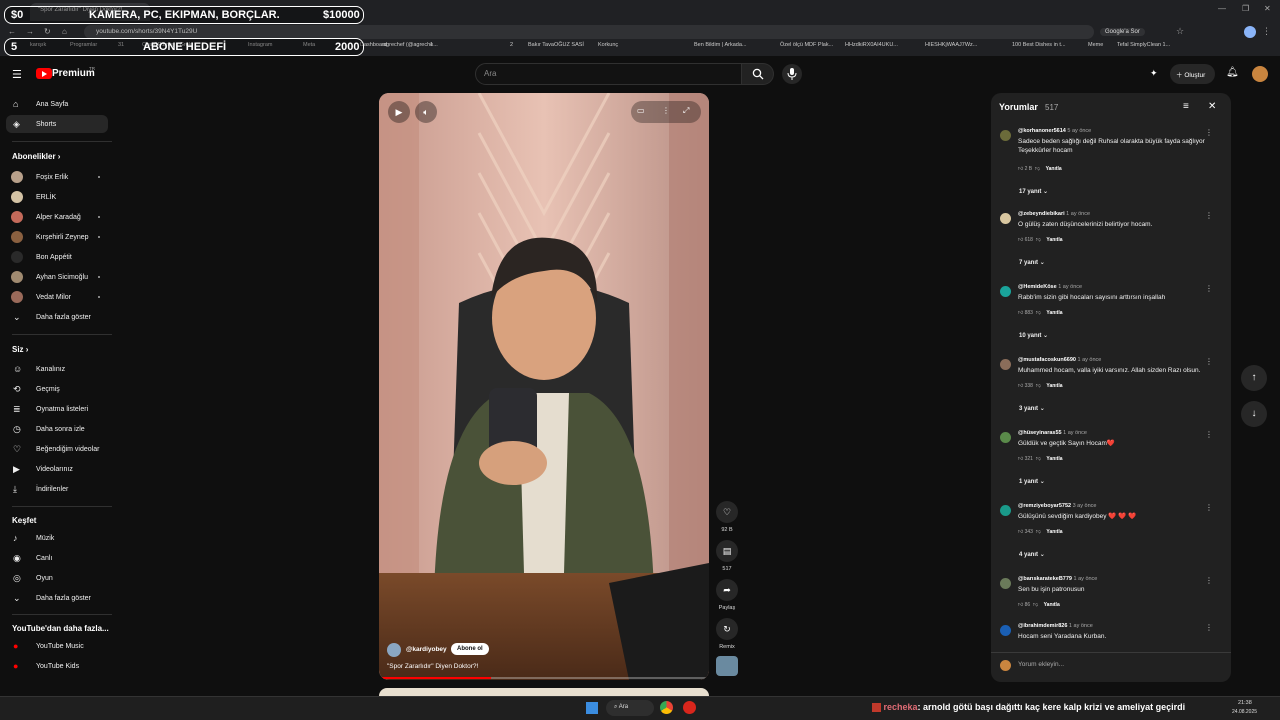  I want to click on view-replies-button: 1 yanıt ⌄, so click(1032, 481).